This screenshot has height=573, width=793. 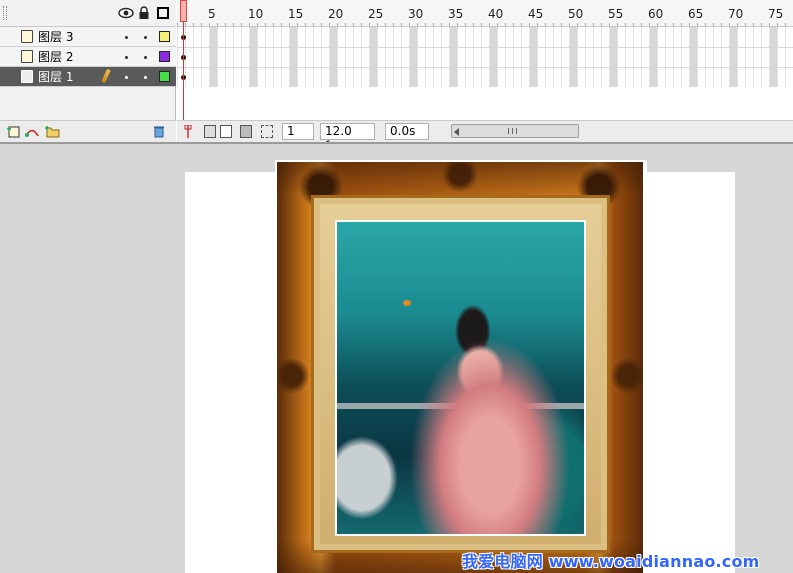 What do you see at coordinates (88, 131) in the screenshot?
I see `layer-footer` at bounding box center [88, 131].